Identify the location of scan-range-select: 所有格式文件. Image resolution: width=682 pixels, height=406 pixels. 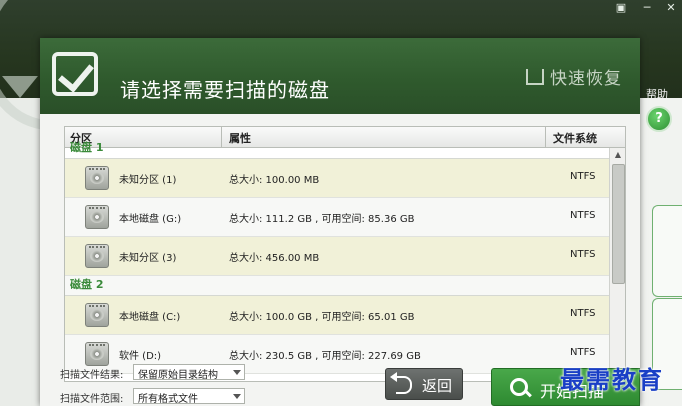
(189, 396).